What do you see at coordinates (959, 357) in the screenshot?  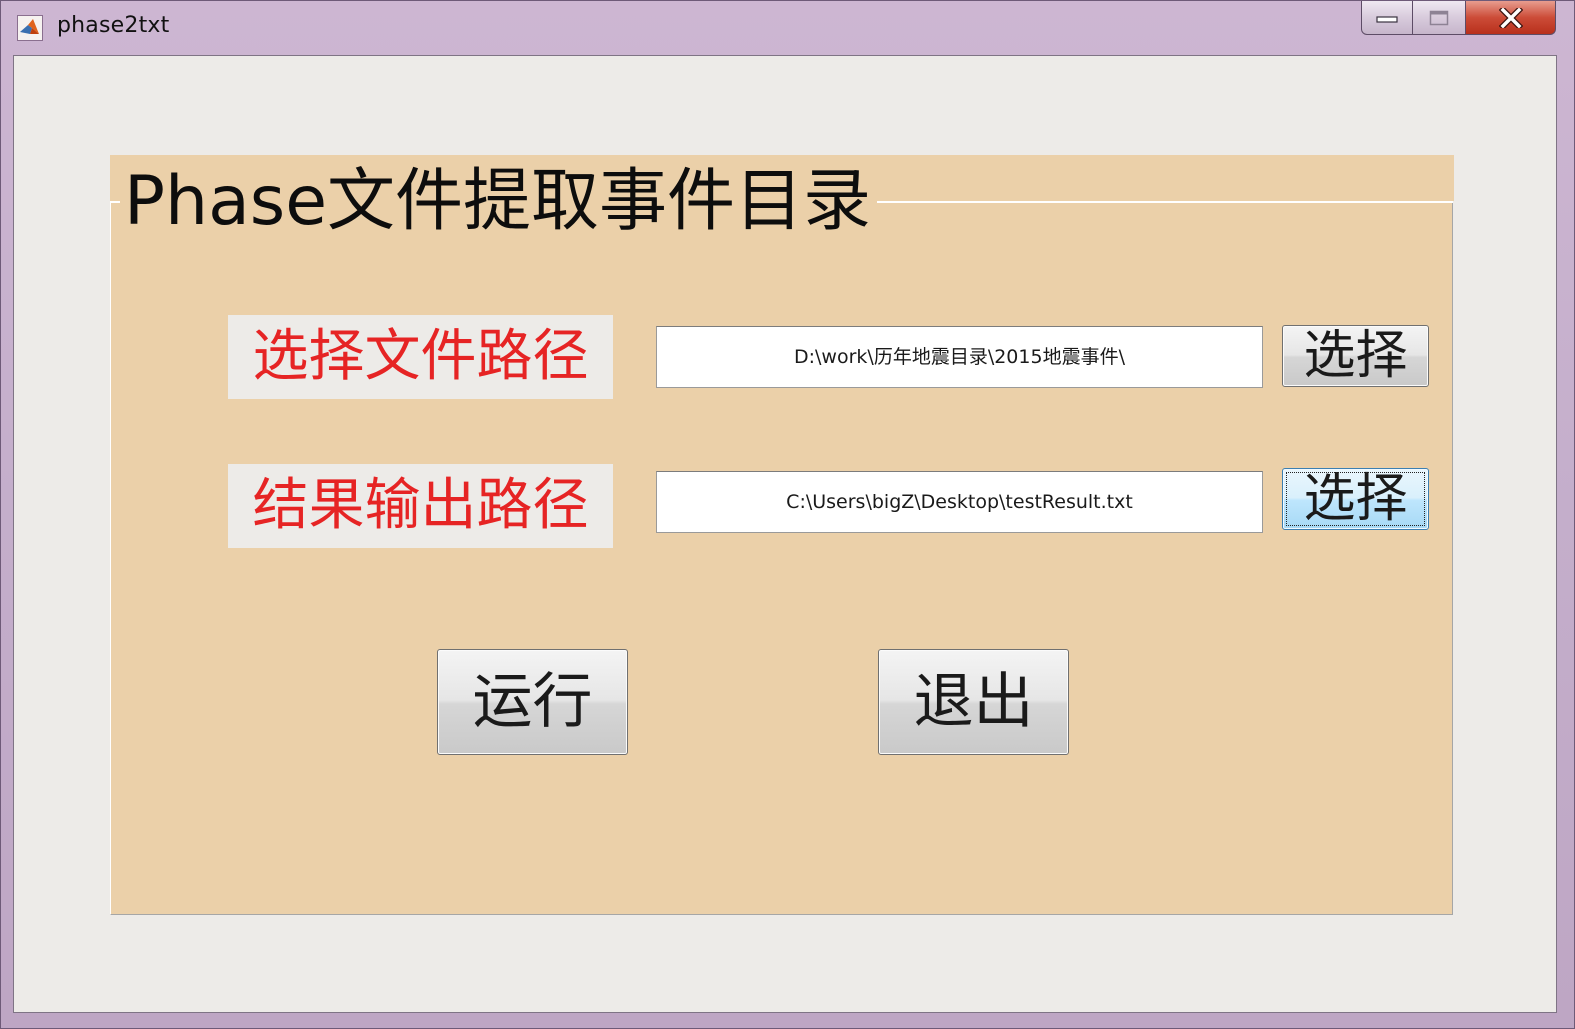 I see `input-path-field: D:\work\历年地震目录\2015地震事件\` at bounding box center [959, 357].